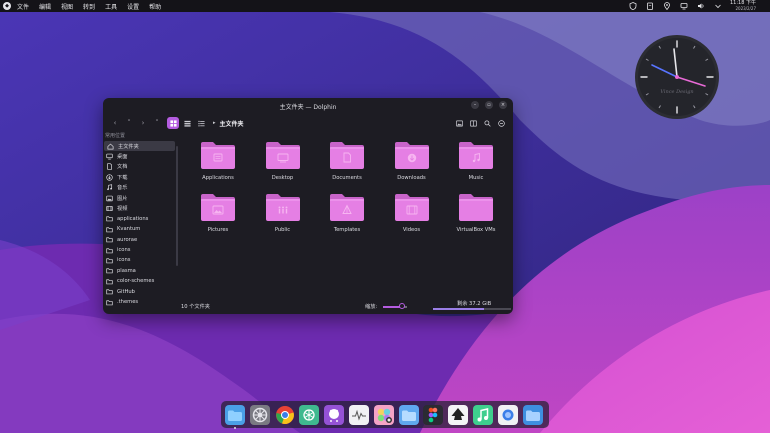 The image size is (770, 433). I want to click on zoom-slider, so click(395, 306).